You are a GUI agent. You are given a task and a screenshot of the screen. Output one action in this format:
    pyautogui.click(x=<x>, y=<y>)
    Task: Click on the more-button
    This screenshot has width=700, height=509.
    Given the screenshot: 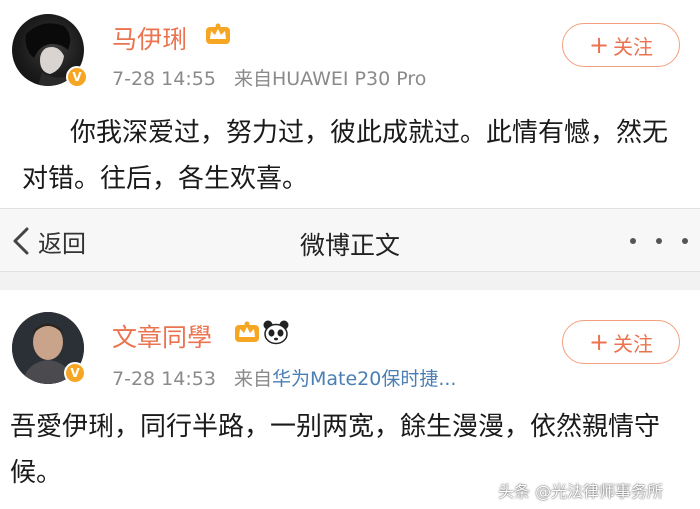 What is the action you would take?
    pyautogui.click(x=659, y=241)
    